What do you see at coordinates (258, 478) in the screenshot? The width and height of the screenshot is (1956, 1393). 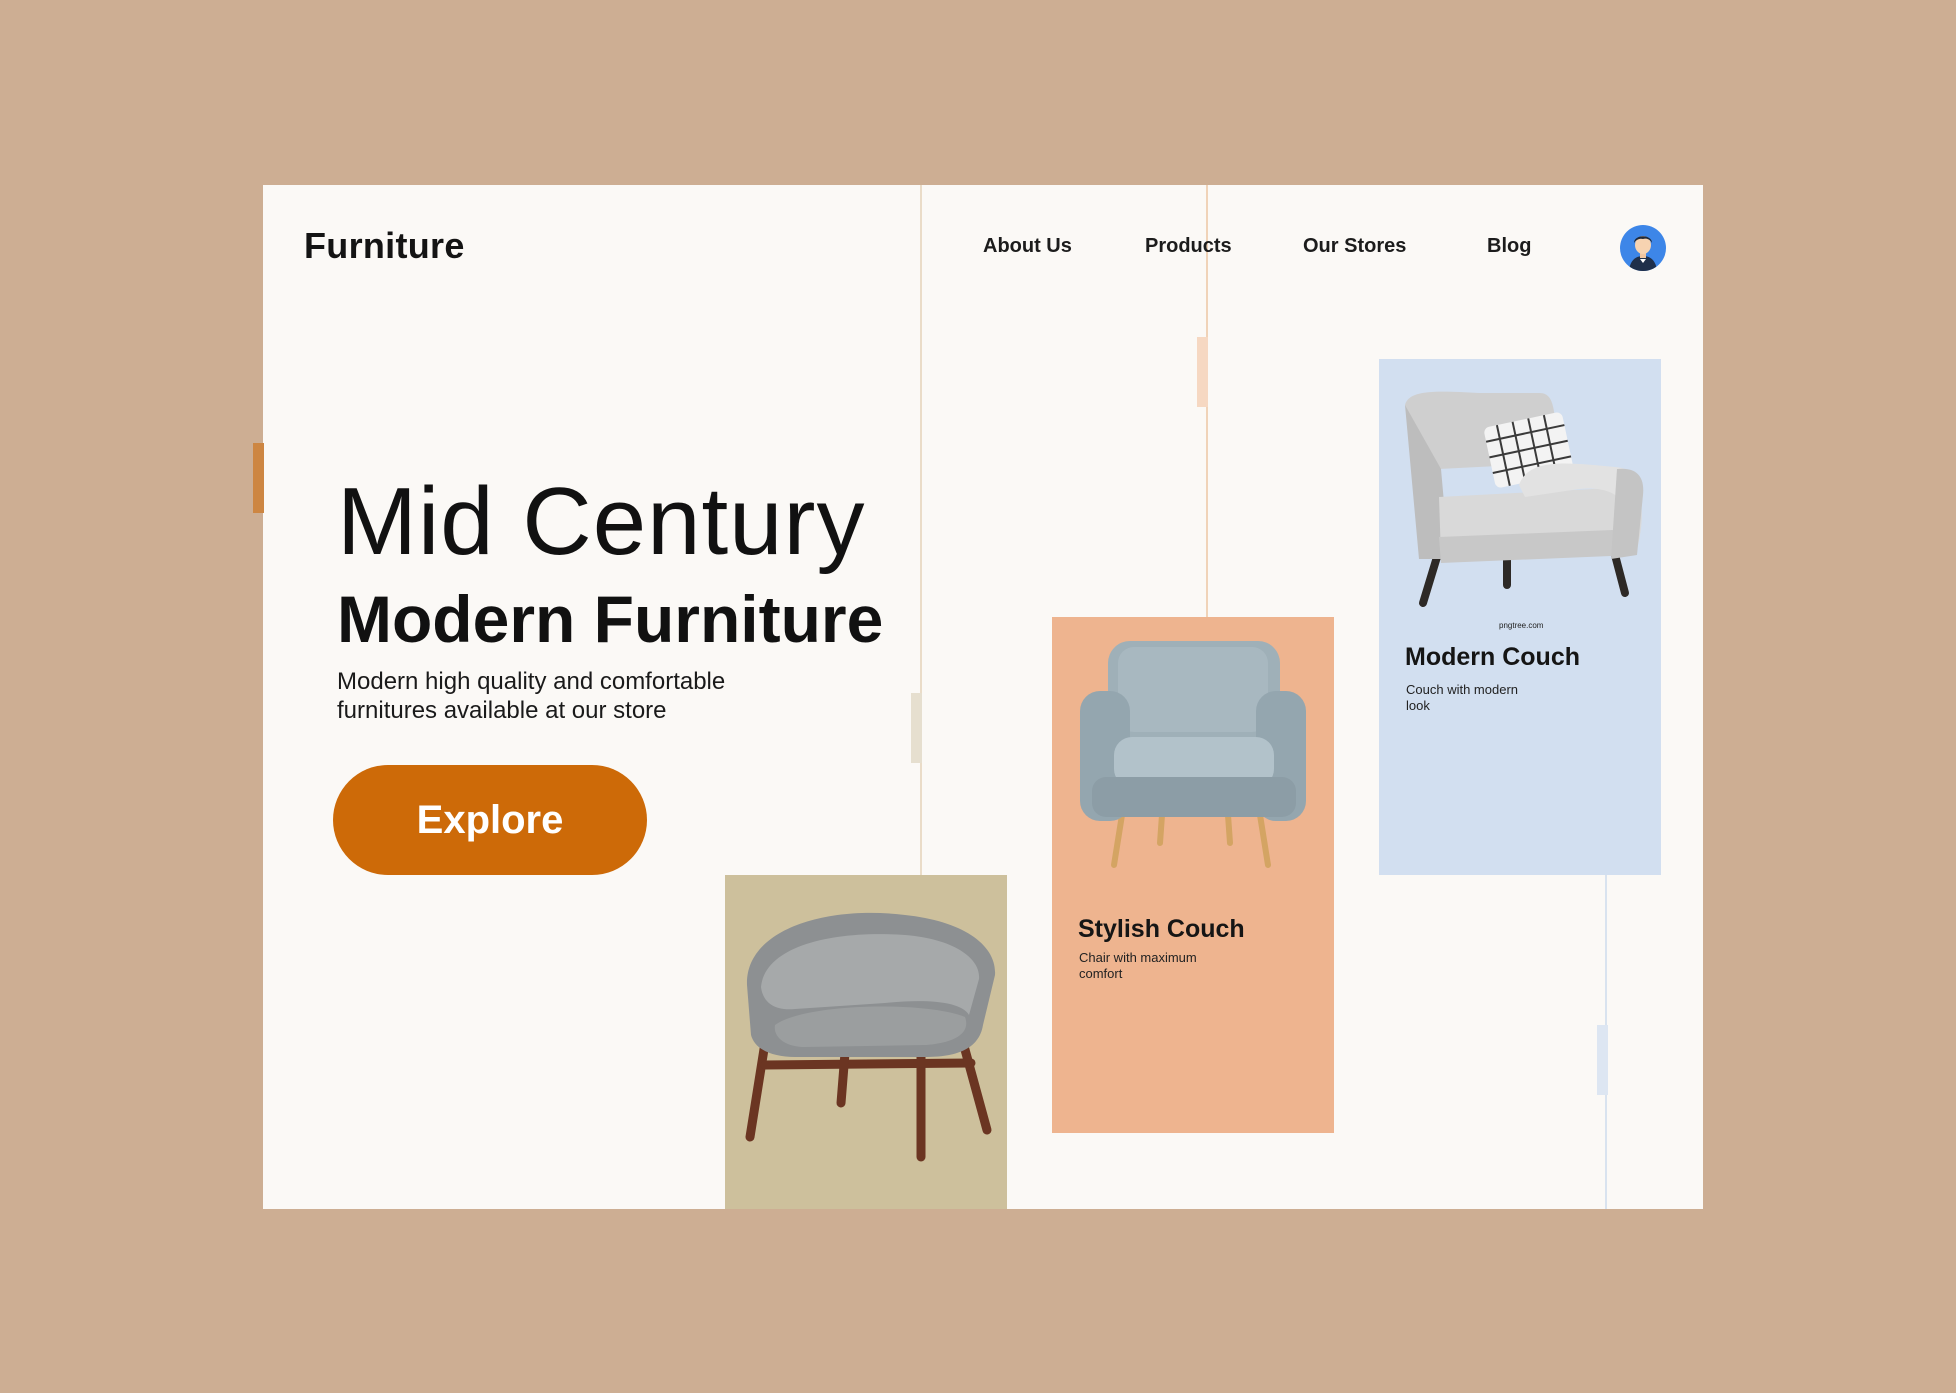 I see `decor-accent-orange` at bounding box center [258, 478].